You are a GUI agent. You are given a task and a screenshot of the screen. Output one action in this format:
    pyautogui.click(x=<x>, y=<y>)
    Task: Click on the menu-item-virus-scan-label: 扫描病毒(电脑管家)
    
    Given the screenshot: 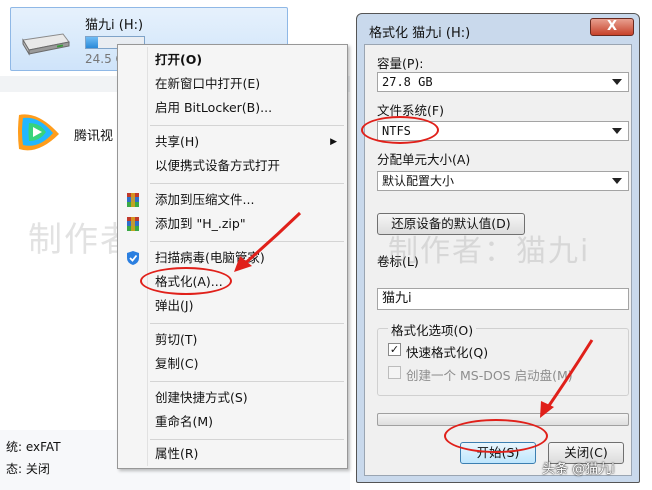 What is the action you would take?
    pyautogui.click(x=210, y=257)
    